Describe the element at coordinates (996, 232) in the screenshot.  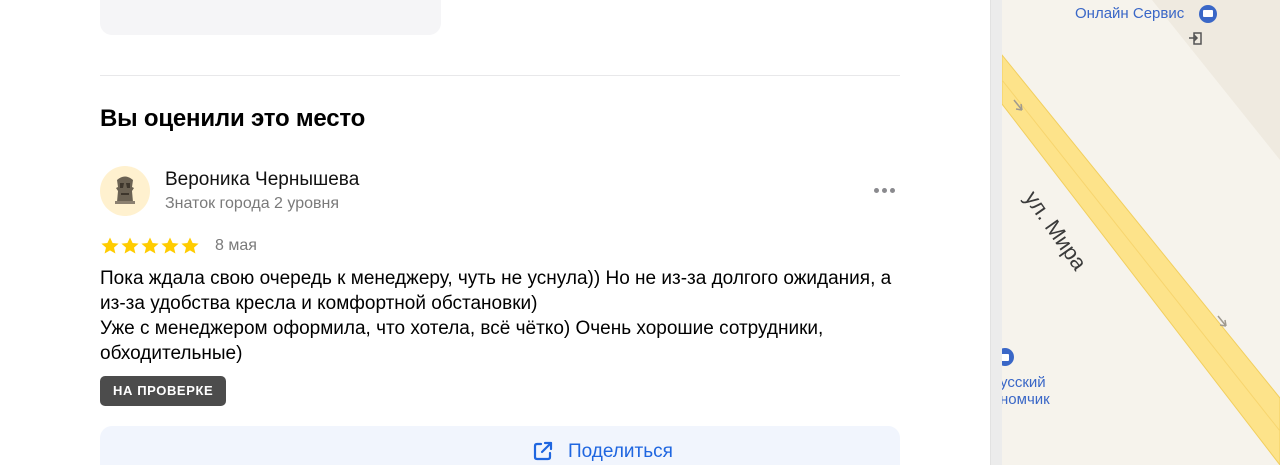
I see `panel-scrollbar` at that location.